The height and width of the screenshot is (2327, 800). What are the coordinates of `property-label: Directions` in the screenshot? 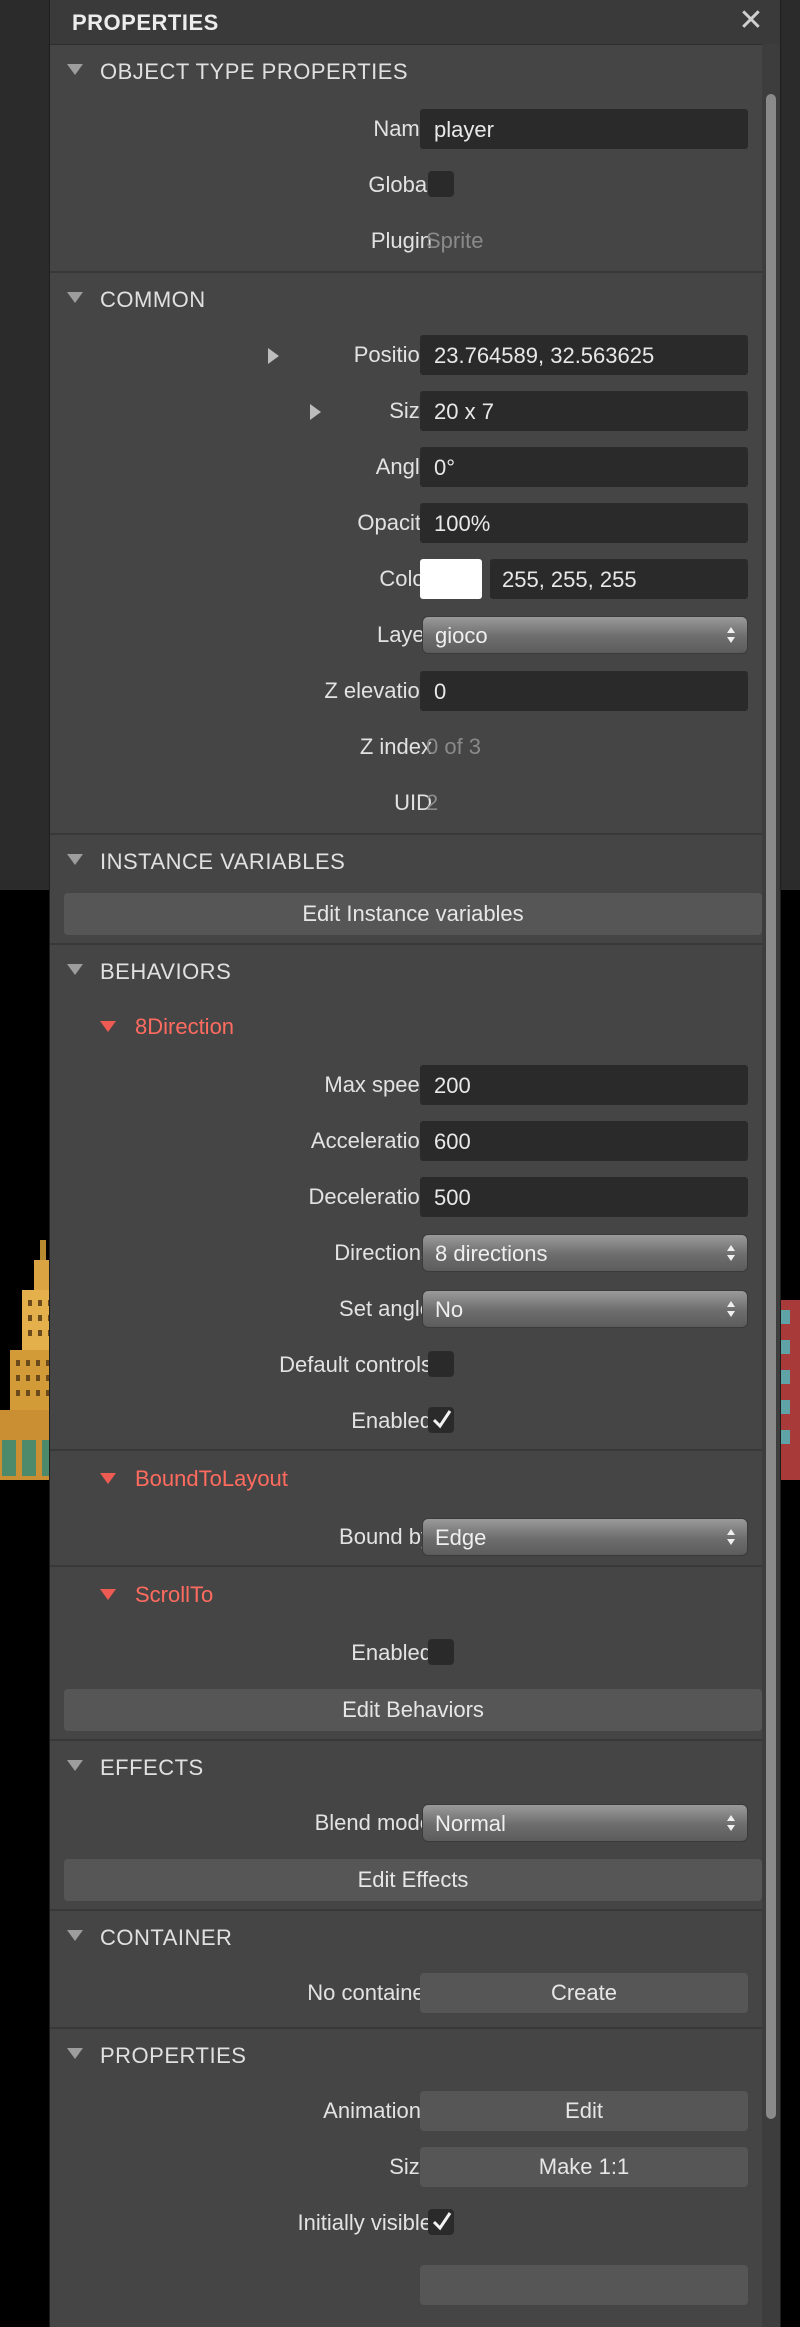 It's located at (383, 1252).